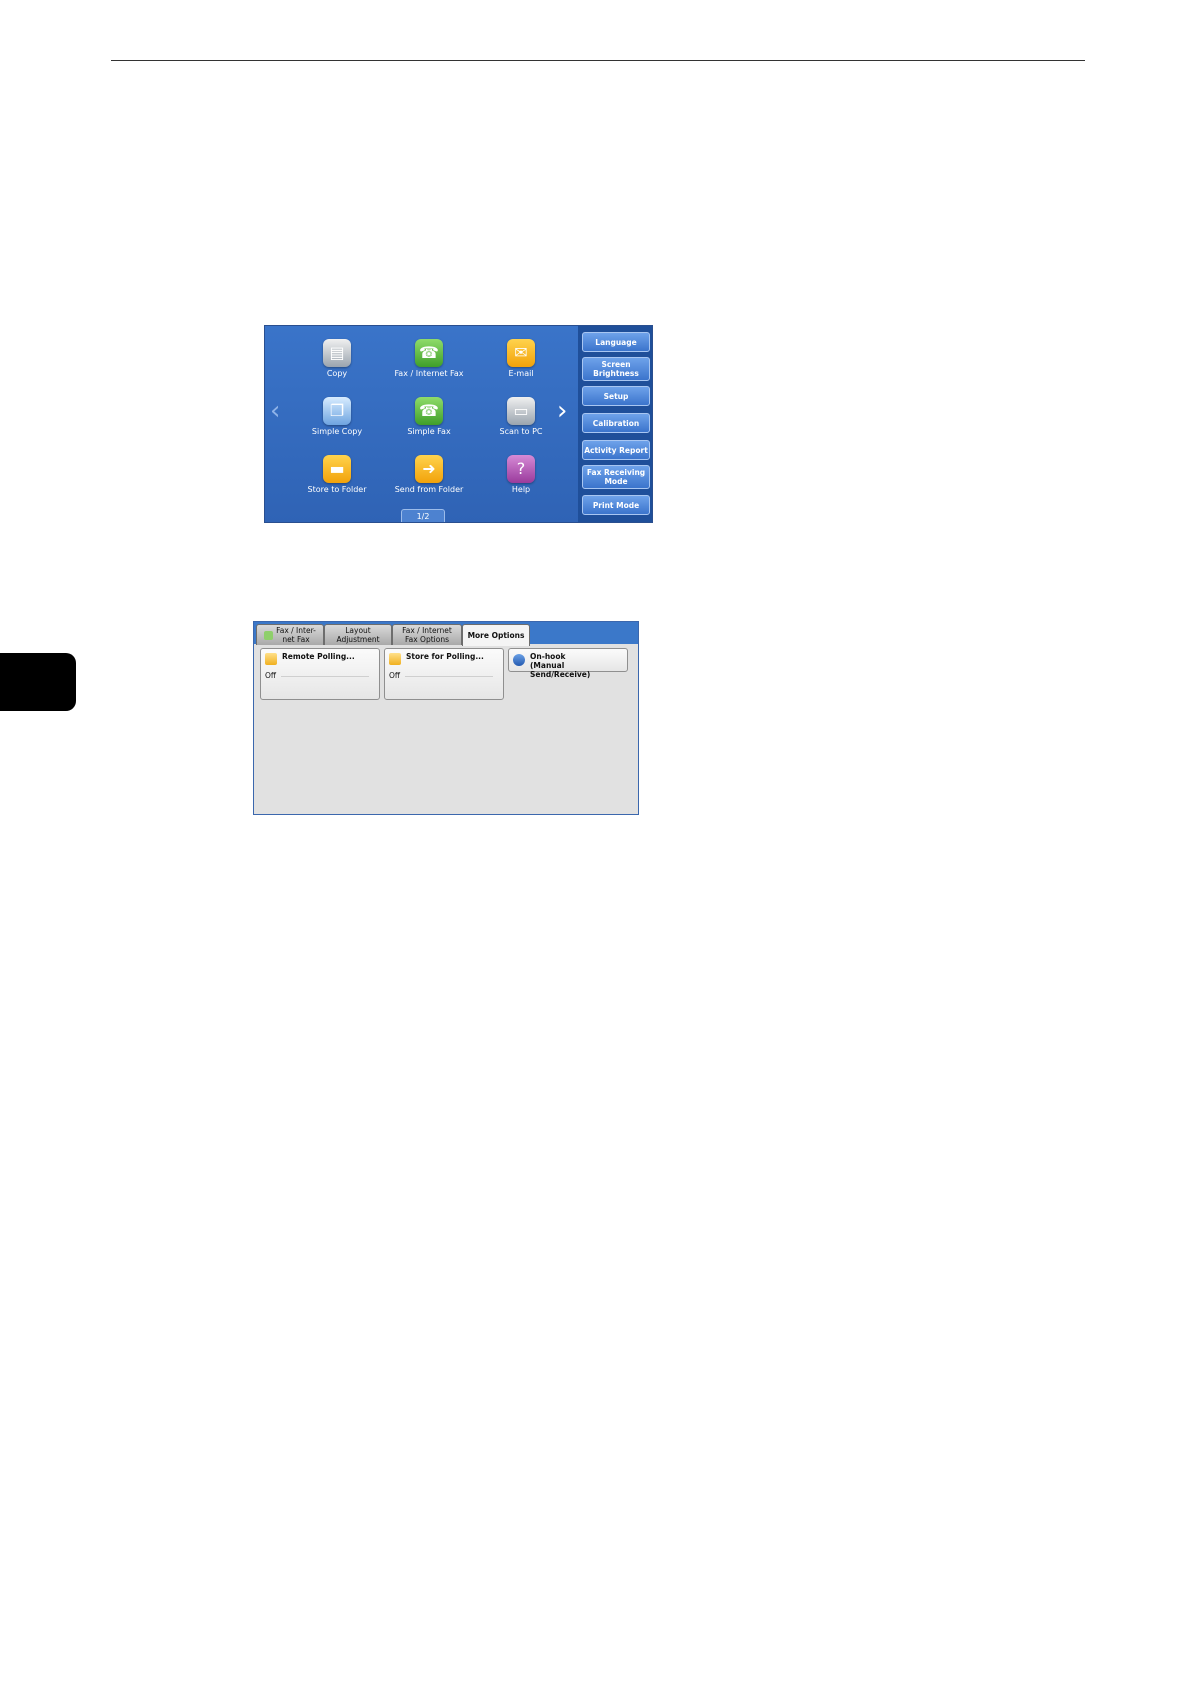  I want to click on setup-button: Setup, so click(616, 396).